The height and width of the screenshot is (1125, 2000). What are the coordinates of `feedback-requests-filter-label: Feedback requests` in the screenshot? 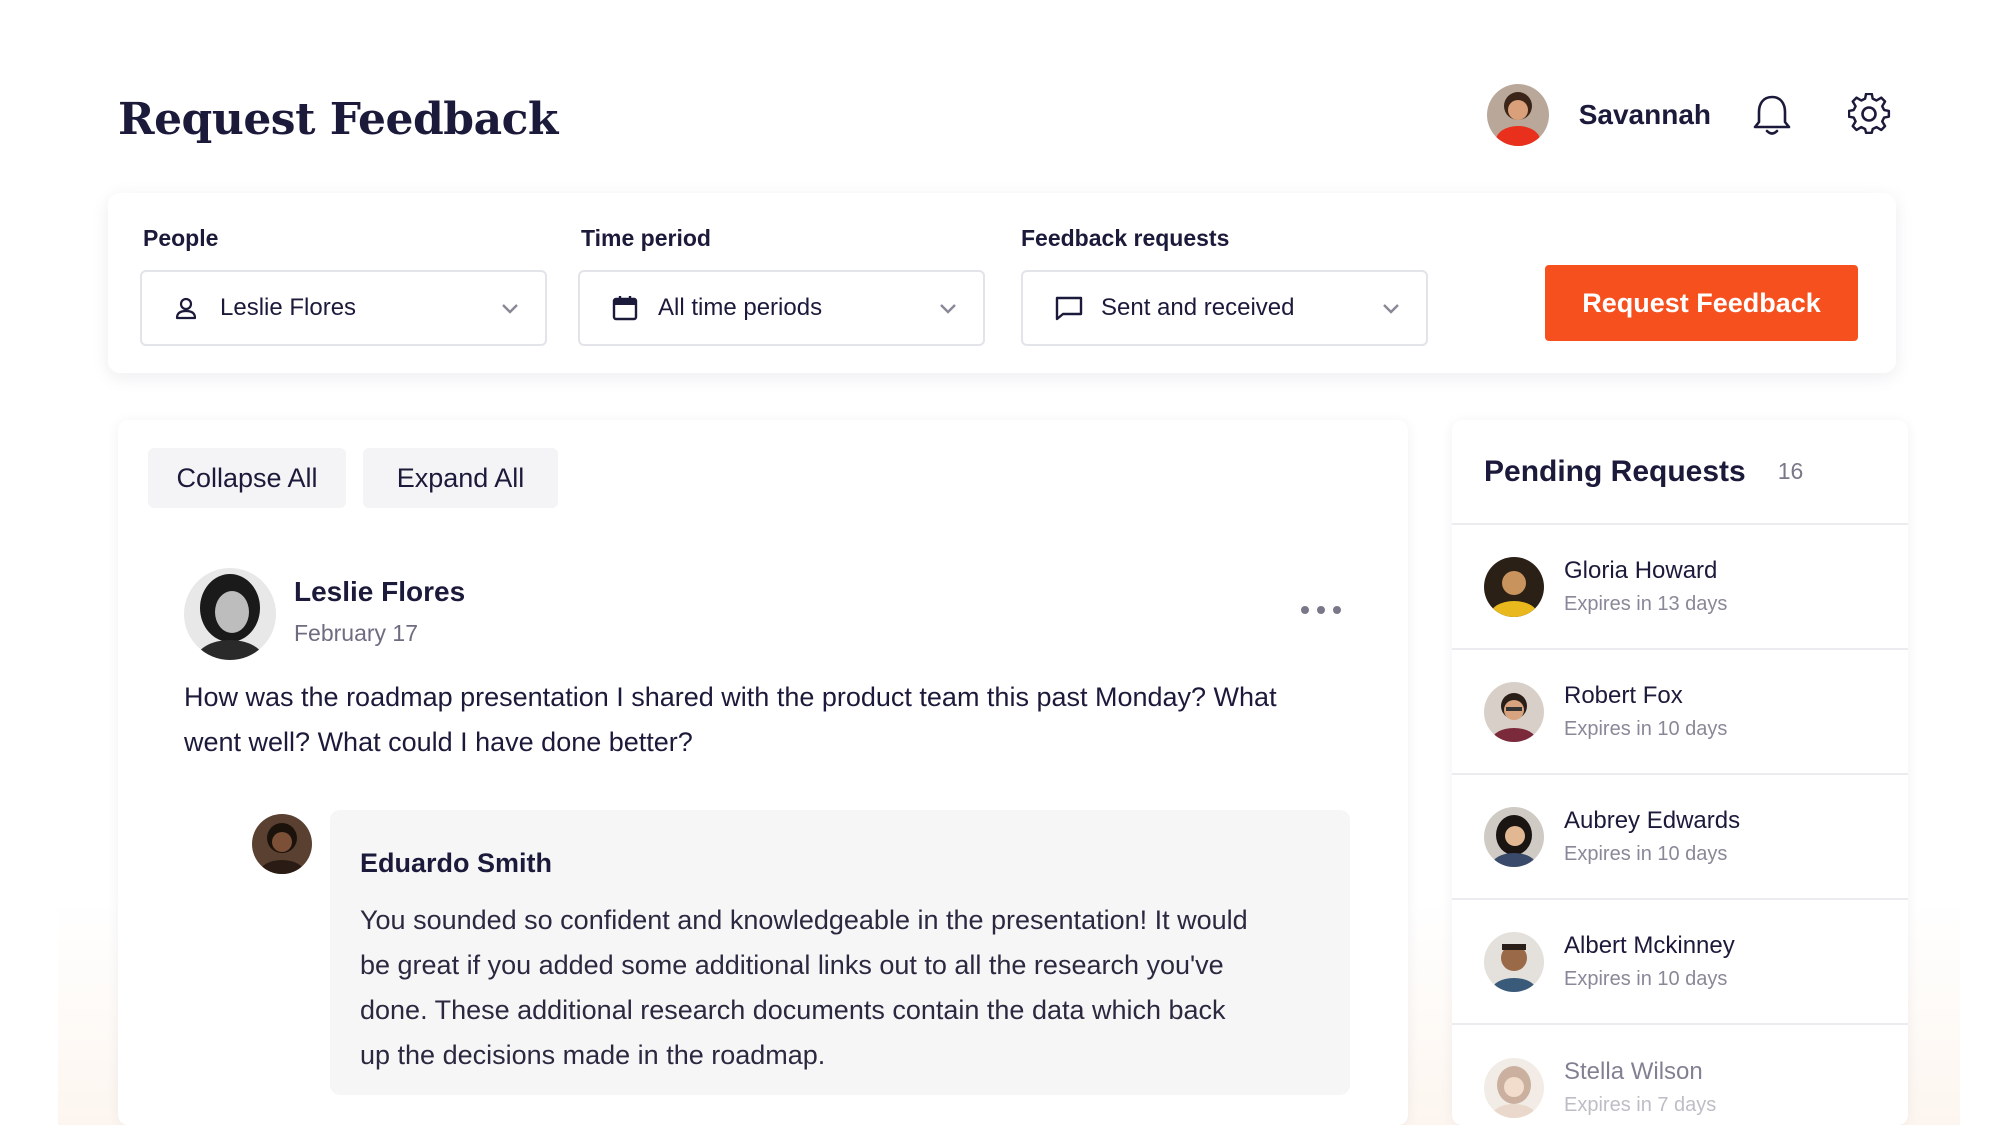 It's located at (1125, 238).